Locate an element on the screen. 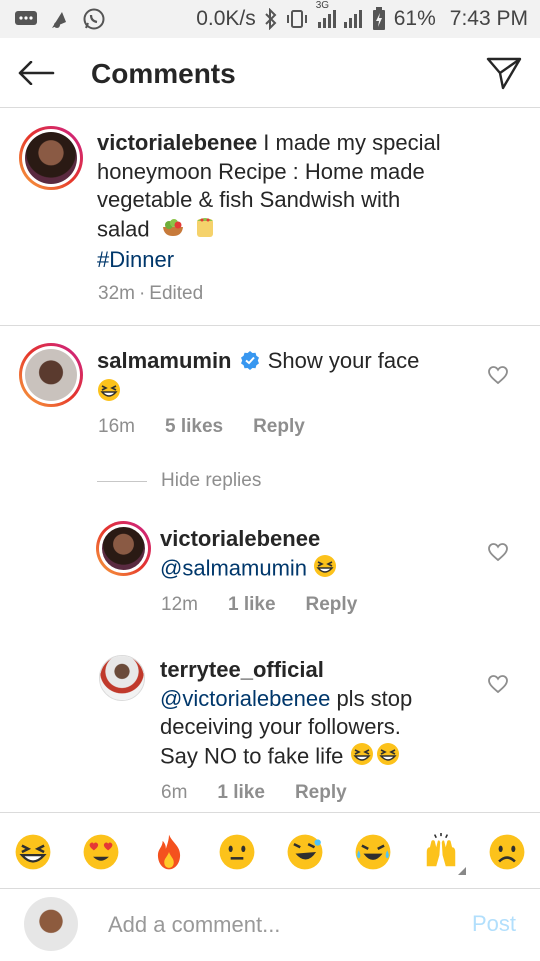  page-title: Comments is located at coordinates (163, 73).